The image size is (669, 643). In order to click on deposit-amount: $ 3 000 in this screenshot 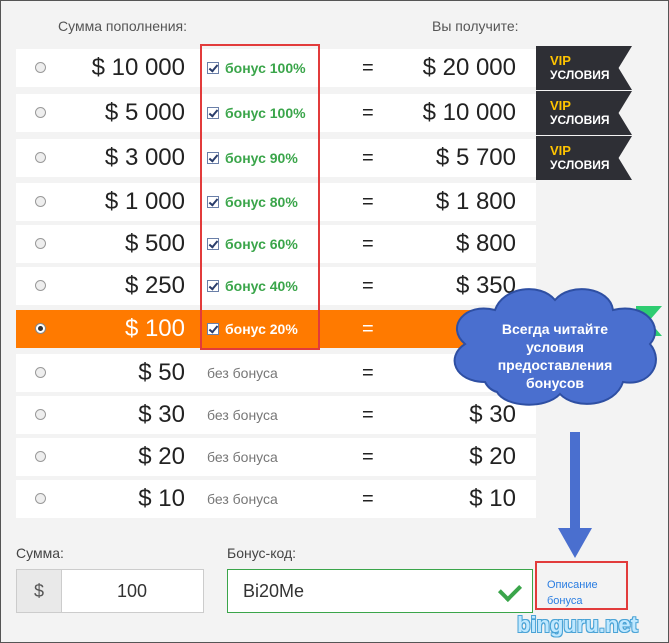, I will do `click(144, 157)`.